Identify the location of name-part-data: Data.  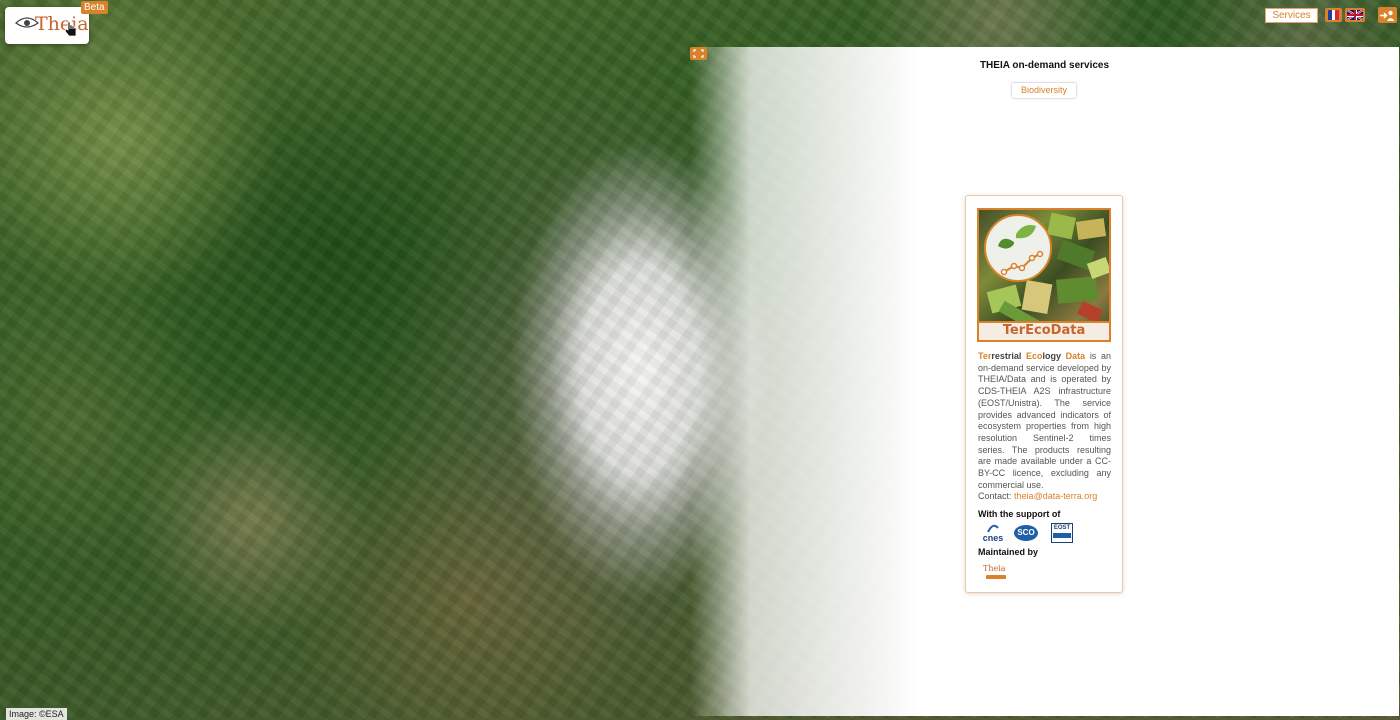
(1075, 356).